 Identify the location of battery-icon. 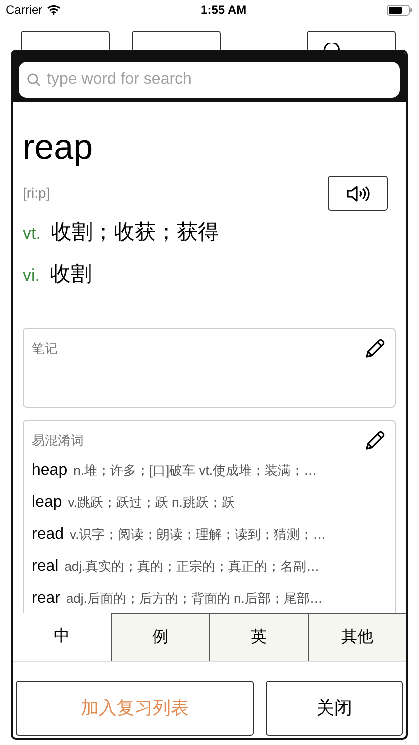
(400, 10).